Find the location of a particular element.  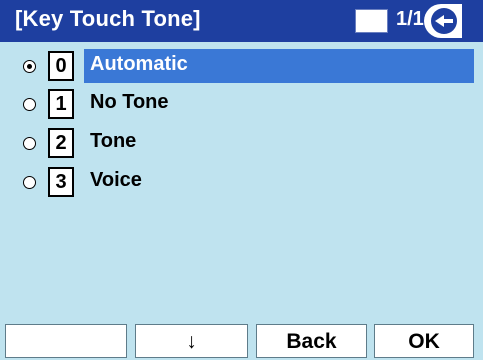

option-label: Tone is located at coordinates (113, 141).